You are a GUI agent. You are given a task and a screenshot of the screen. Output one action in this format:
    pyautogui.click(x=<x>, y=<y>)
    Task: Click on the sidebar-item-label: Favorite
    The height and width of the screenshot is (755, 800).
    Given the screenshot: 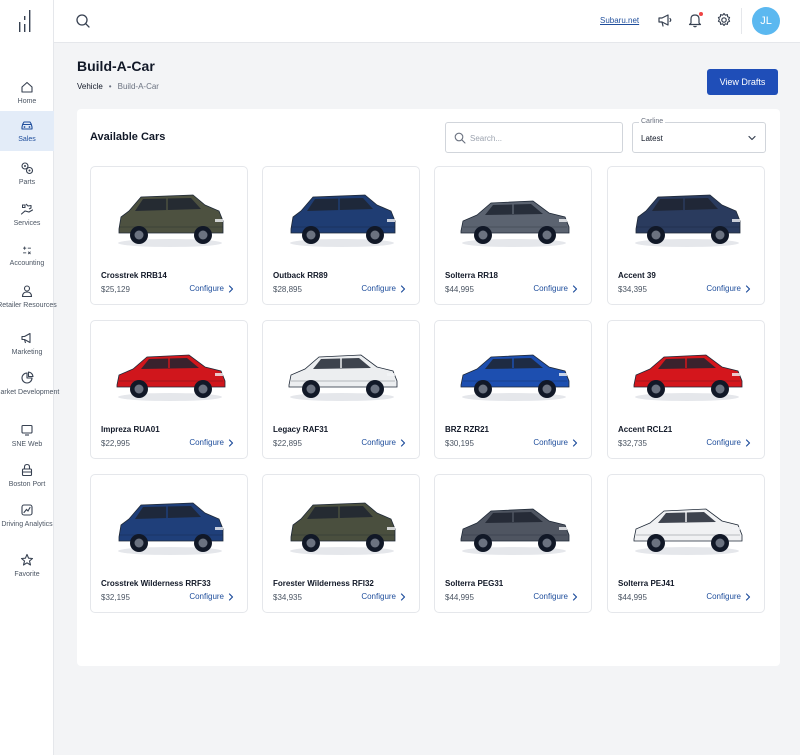 What is the action you would take?
    pyautogui.click(x=27, y=574)
    